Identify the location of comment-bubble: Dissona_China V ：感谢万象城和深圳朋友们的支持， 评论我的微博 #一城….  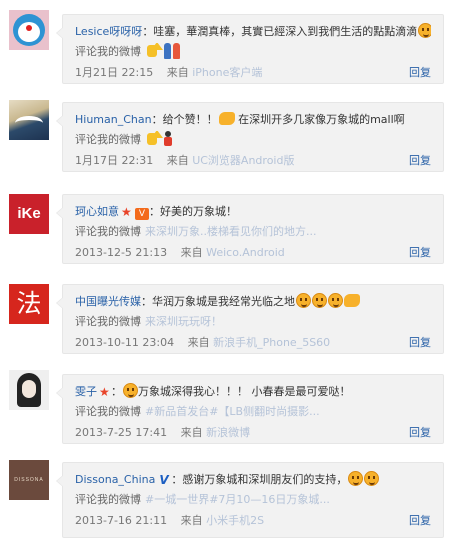
(250, 500).